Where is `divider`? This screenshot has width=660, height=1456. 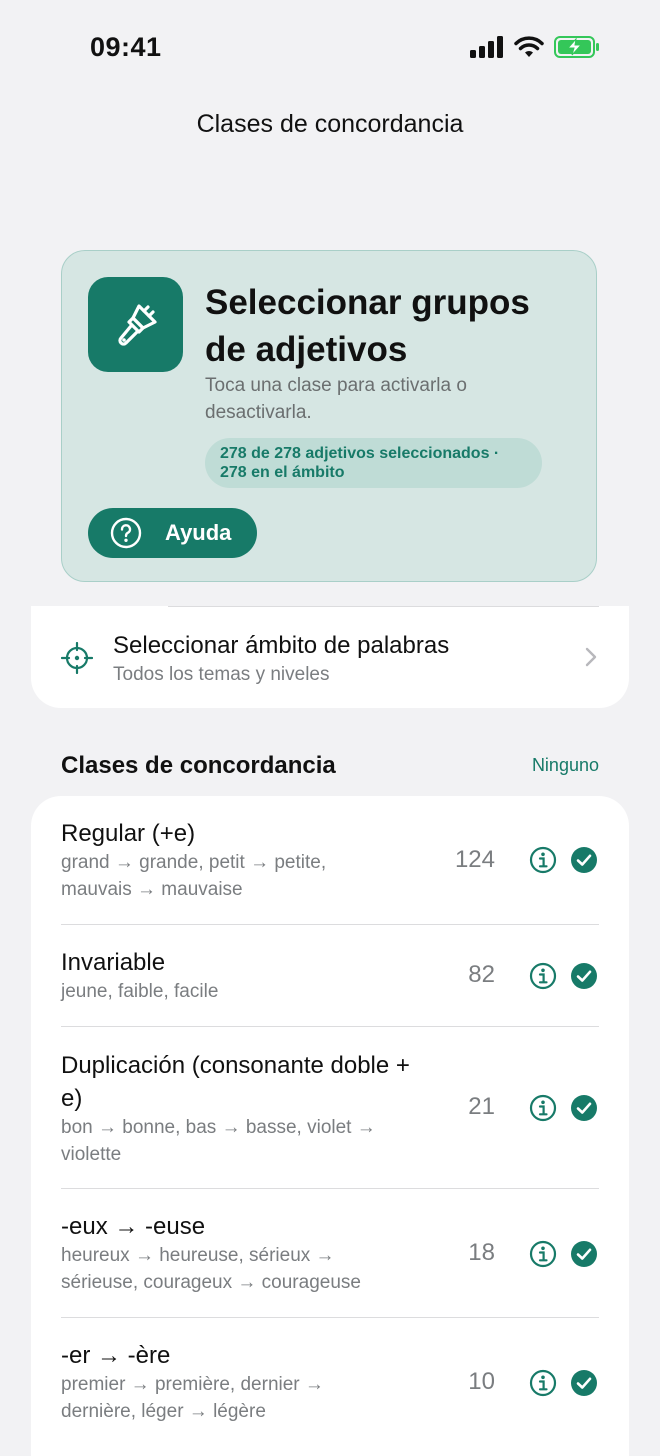
divider is located at coordinates (383, 606).